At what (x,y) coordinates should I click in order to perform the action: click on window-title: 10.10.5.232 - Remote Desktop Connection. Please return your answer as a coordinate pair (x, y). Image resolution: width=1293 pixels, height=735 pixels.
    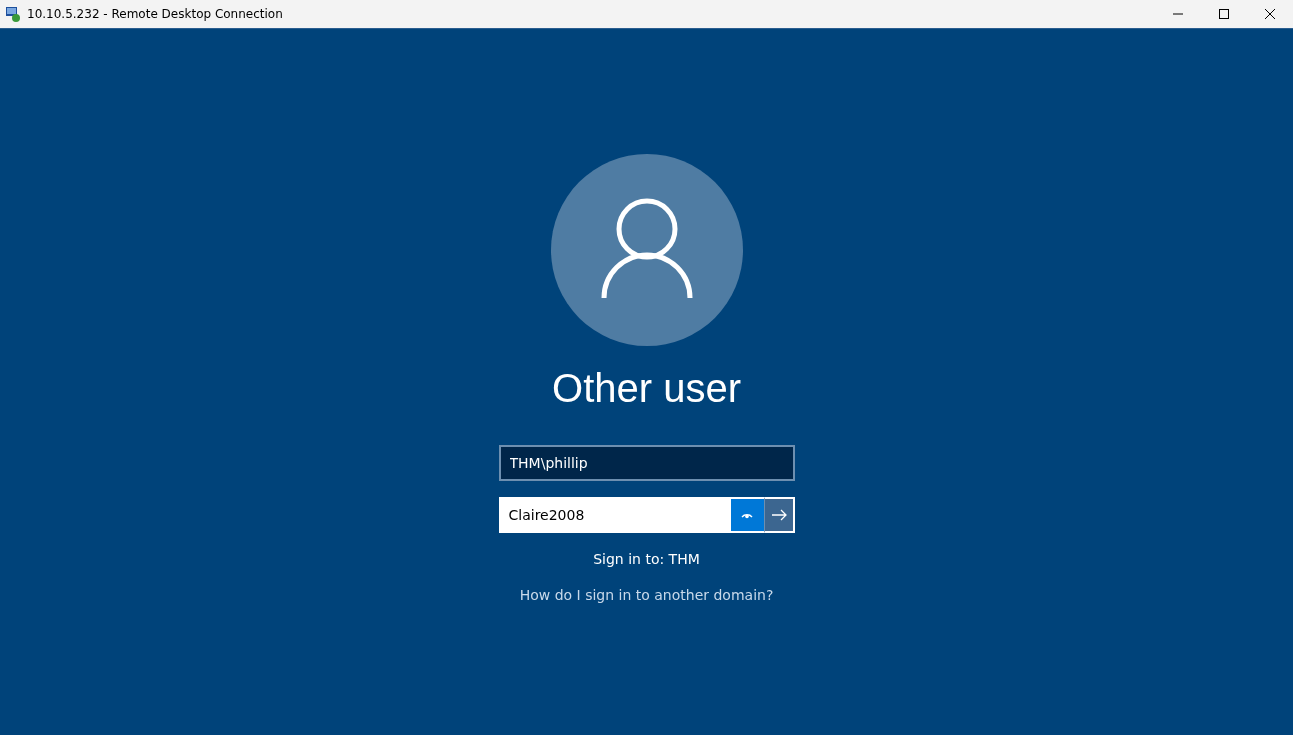
    Looking at the image, I should click on (155, 14).